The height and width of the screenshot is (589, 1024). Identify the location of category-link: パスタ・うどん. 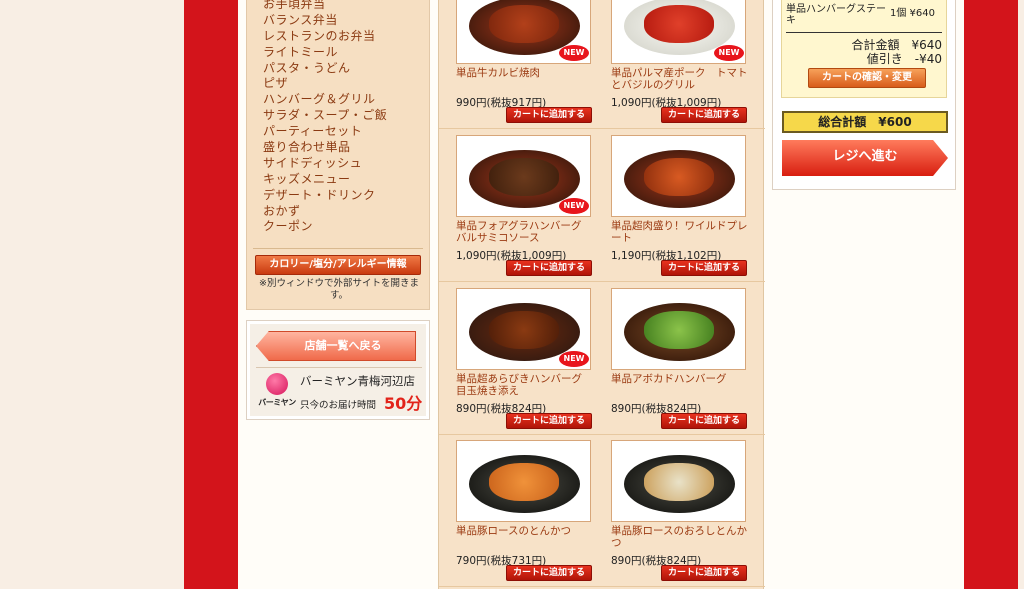
(325, 69).